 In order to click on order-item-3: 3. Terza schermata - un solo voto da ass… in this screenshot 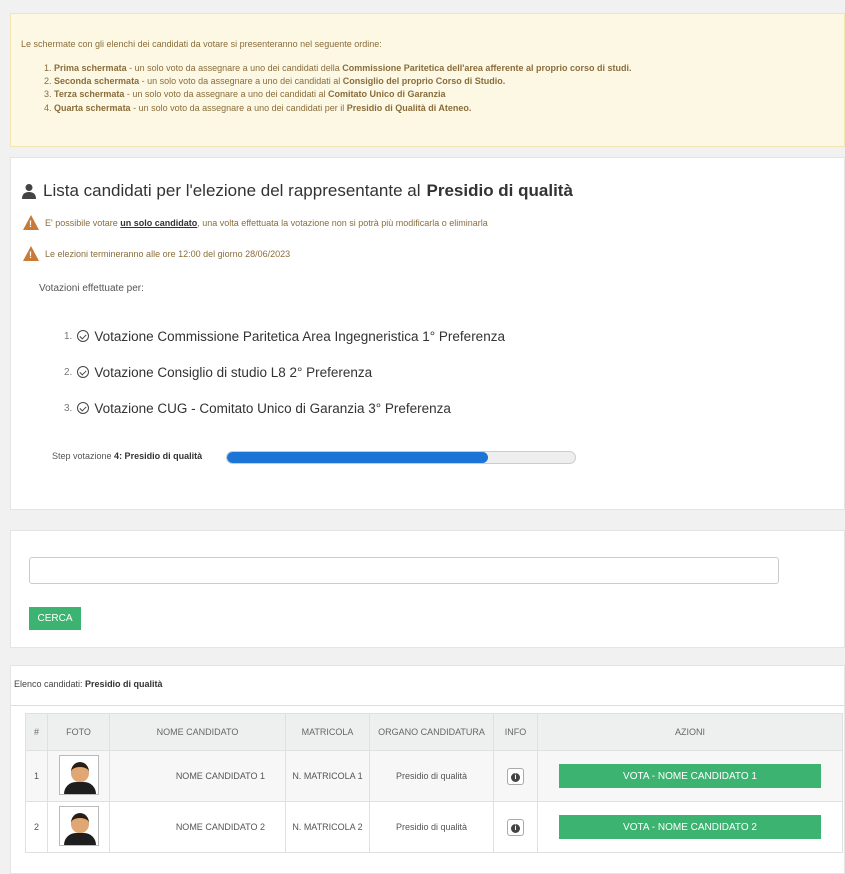, I will do `click(337, 94)`.